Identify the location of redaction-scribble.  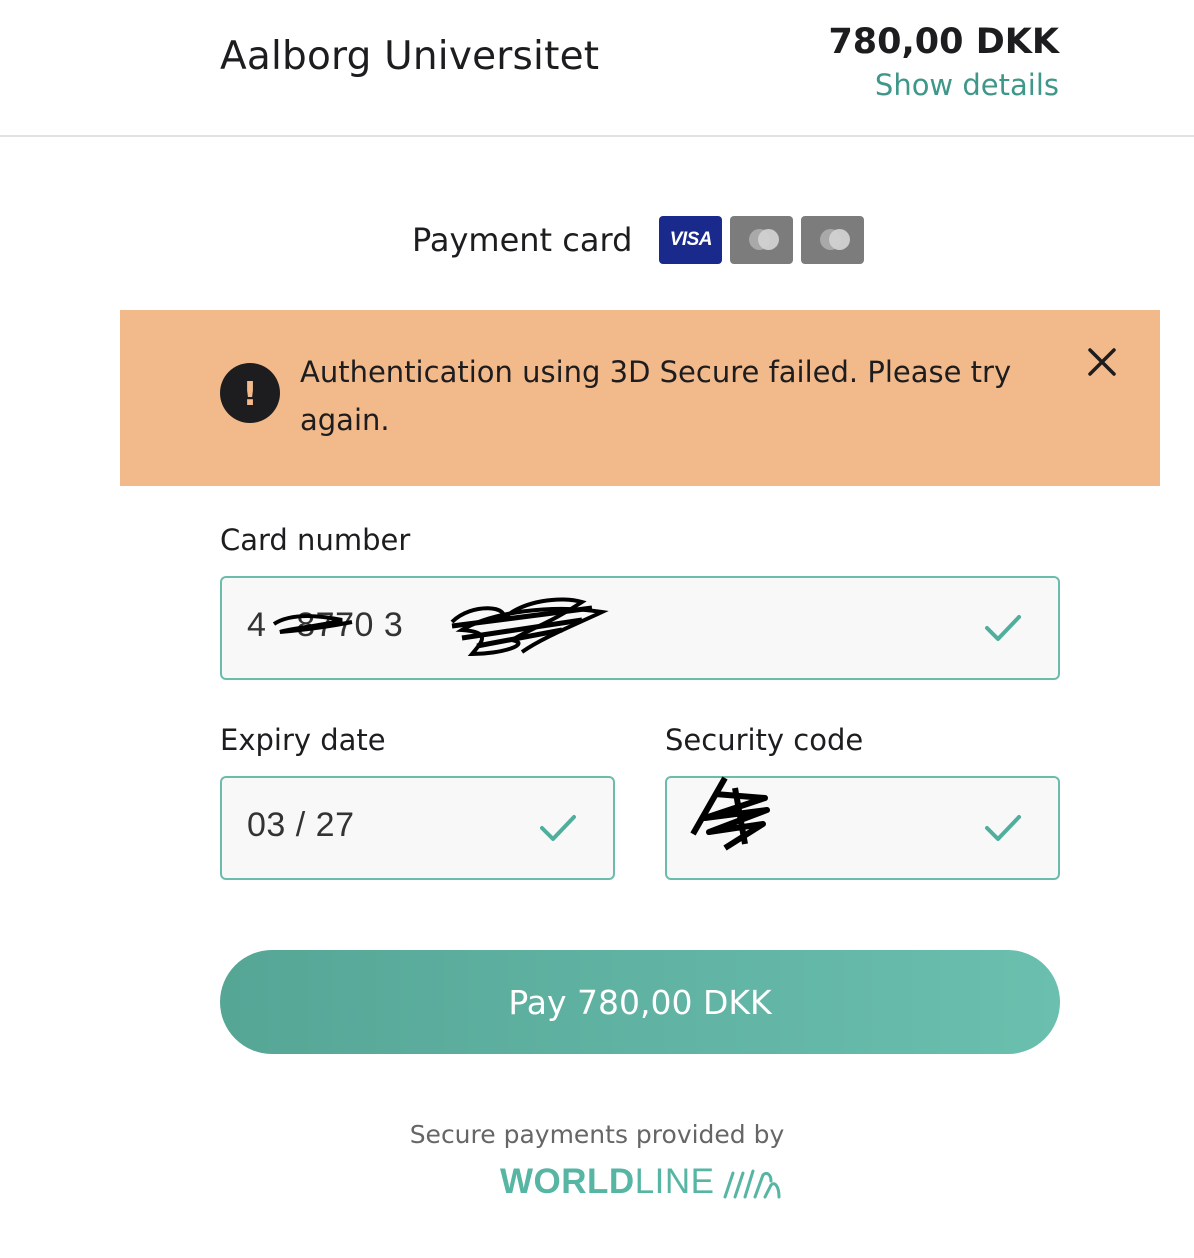
(440, 627).